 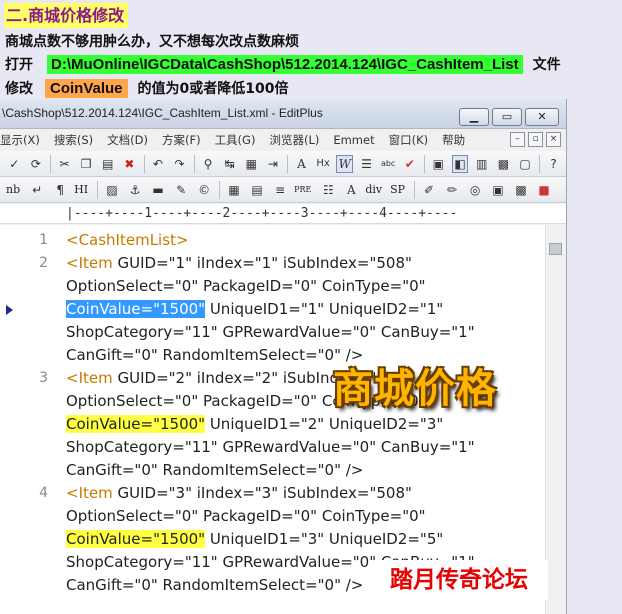 What do you see at coordinates (475, 190) in the screenshot?
I see `browser-icon: ◎` at bounding box center [475, 190].